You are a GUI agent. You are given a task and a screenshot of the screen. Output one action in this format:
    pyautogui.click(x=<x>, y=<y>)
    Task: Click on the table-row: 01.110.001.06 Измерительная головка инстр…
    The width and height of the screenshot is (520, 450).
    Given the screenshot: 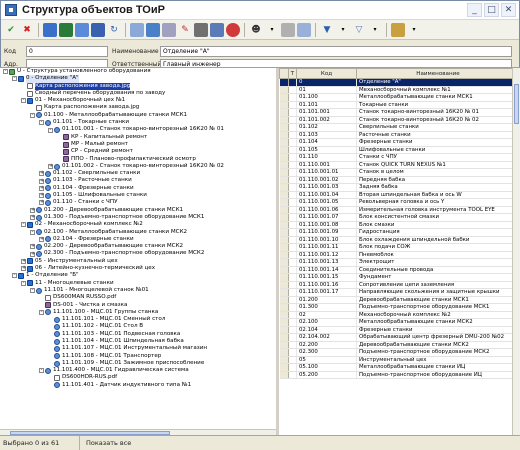 What is the action you would take?
    pyautogui.click(x=399, y=210)
    